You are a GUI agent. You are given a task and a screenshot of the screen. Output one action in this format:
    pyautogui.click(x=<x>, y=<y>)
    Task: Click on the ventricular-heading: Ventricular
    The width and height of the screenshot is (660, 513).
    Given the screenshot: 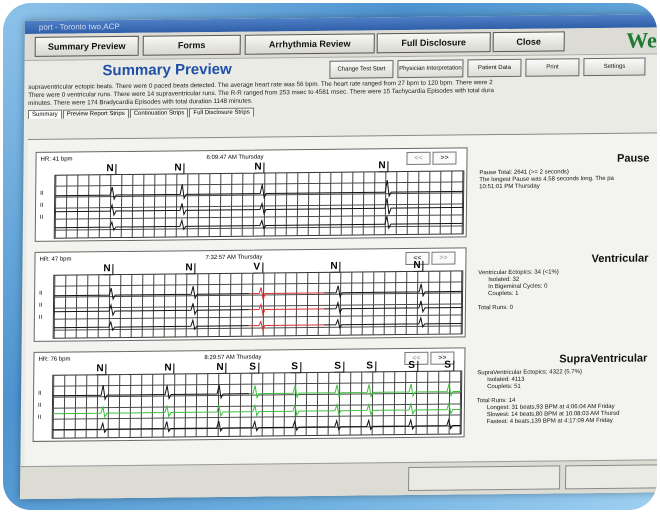 What is the action you would take?
    pyautogui.click(x=620, y=259)
    